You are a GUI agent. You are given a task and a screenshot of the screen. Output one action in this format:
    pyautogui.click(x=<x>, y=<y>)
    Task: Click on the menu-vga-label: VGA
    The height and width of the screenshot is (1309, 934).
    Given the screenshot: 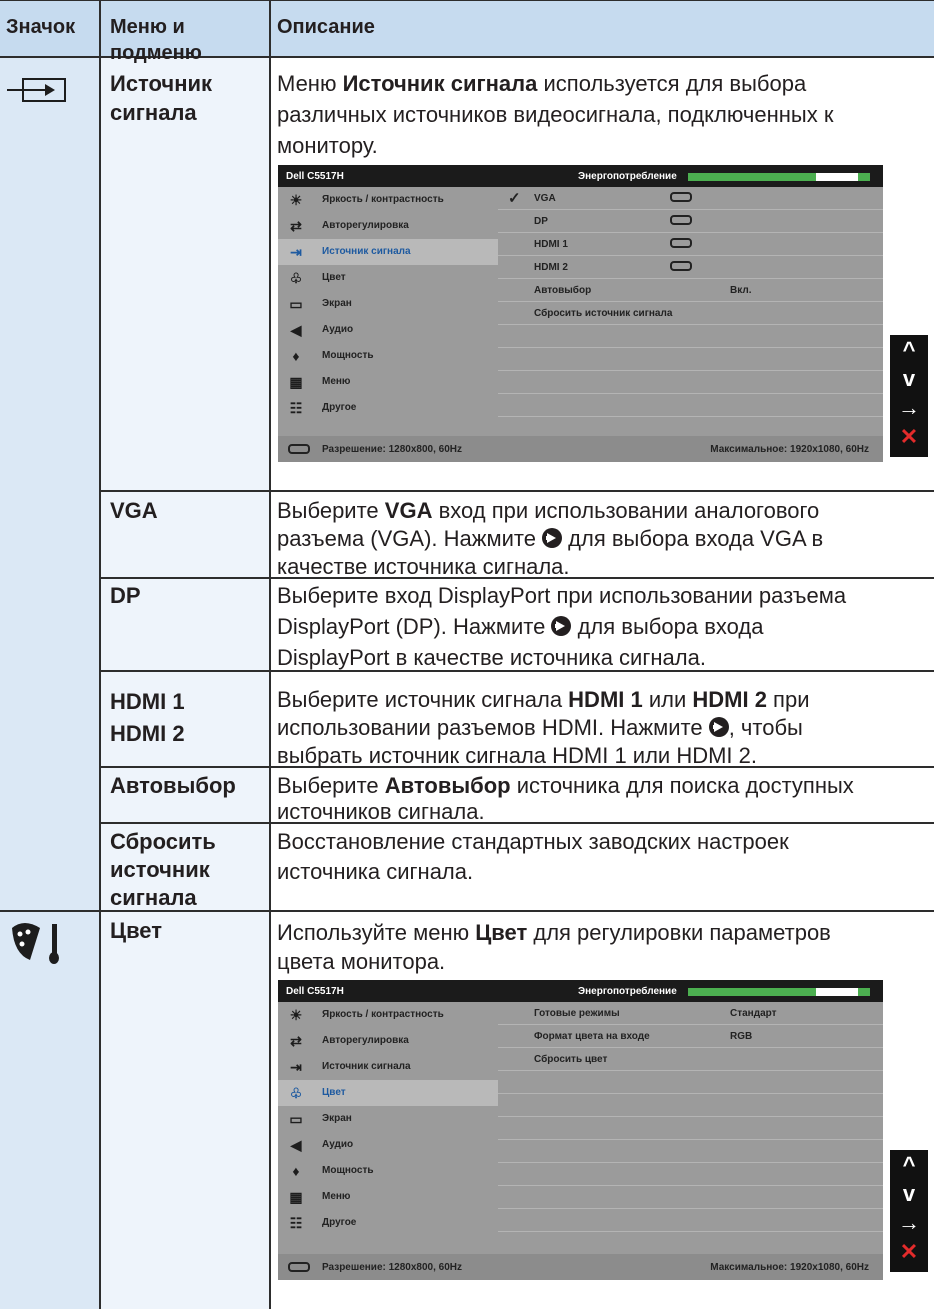 What is the action you would take?
    pyautogui.click(x=134, y=510)
    